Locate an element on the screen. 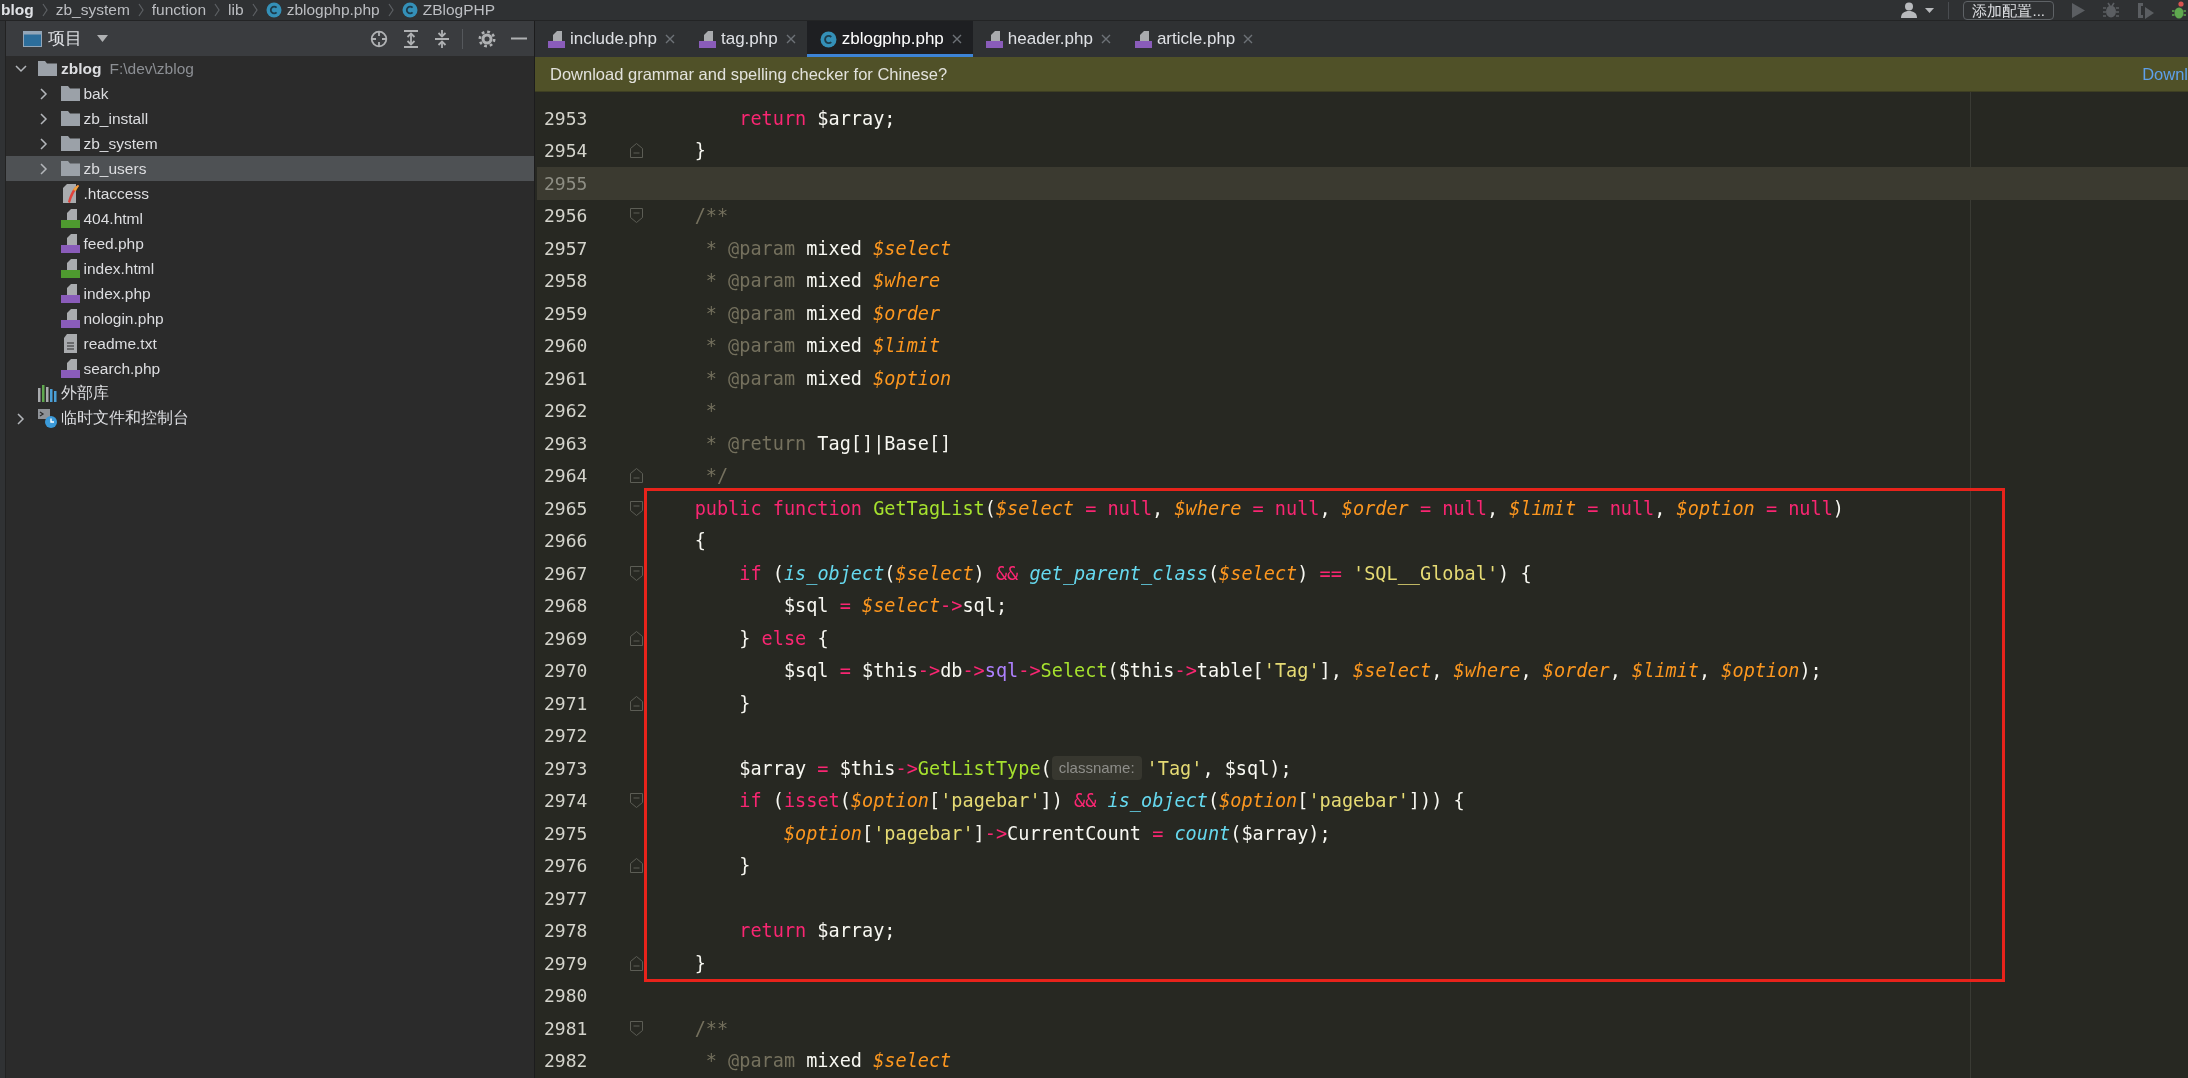 Image resolution: width=2188 pixels, height=1078 pixels. tree-item: zb_install is located at coordinates (270, 118).